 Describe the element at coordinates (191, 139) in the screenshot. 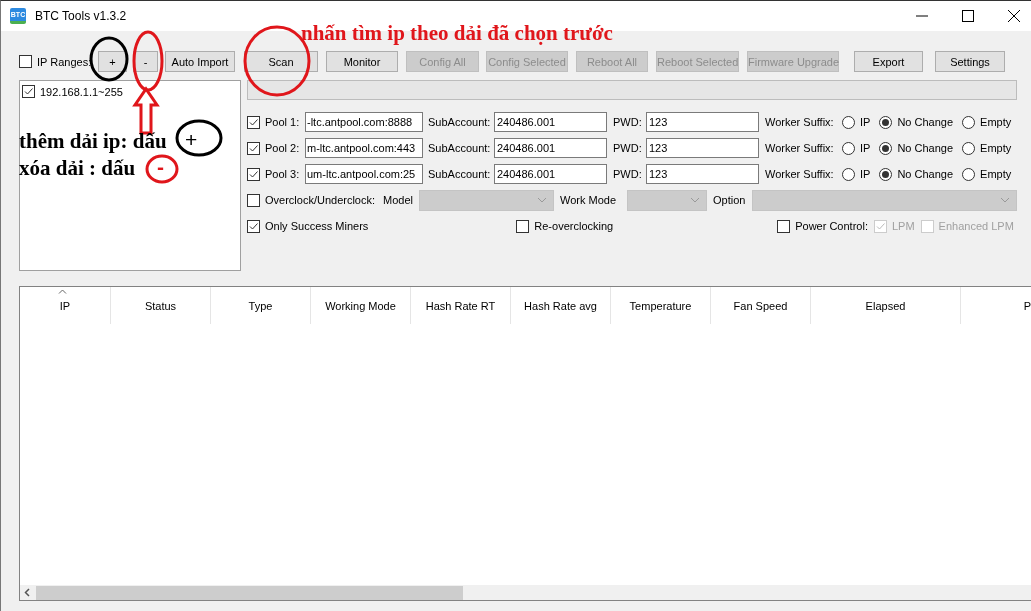

I see `annotation-text: +` at that location.